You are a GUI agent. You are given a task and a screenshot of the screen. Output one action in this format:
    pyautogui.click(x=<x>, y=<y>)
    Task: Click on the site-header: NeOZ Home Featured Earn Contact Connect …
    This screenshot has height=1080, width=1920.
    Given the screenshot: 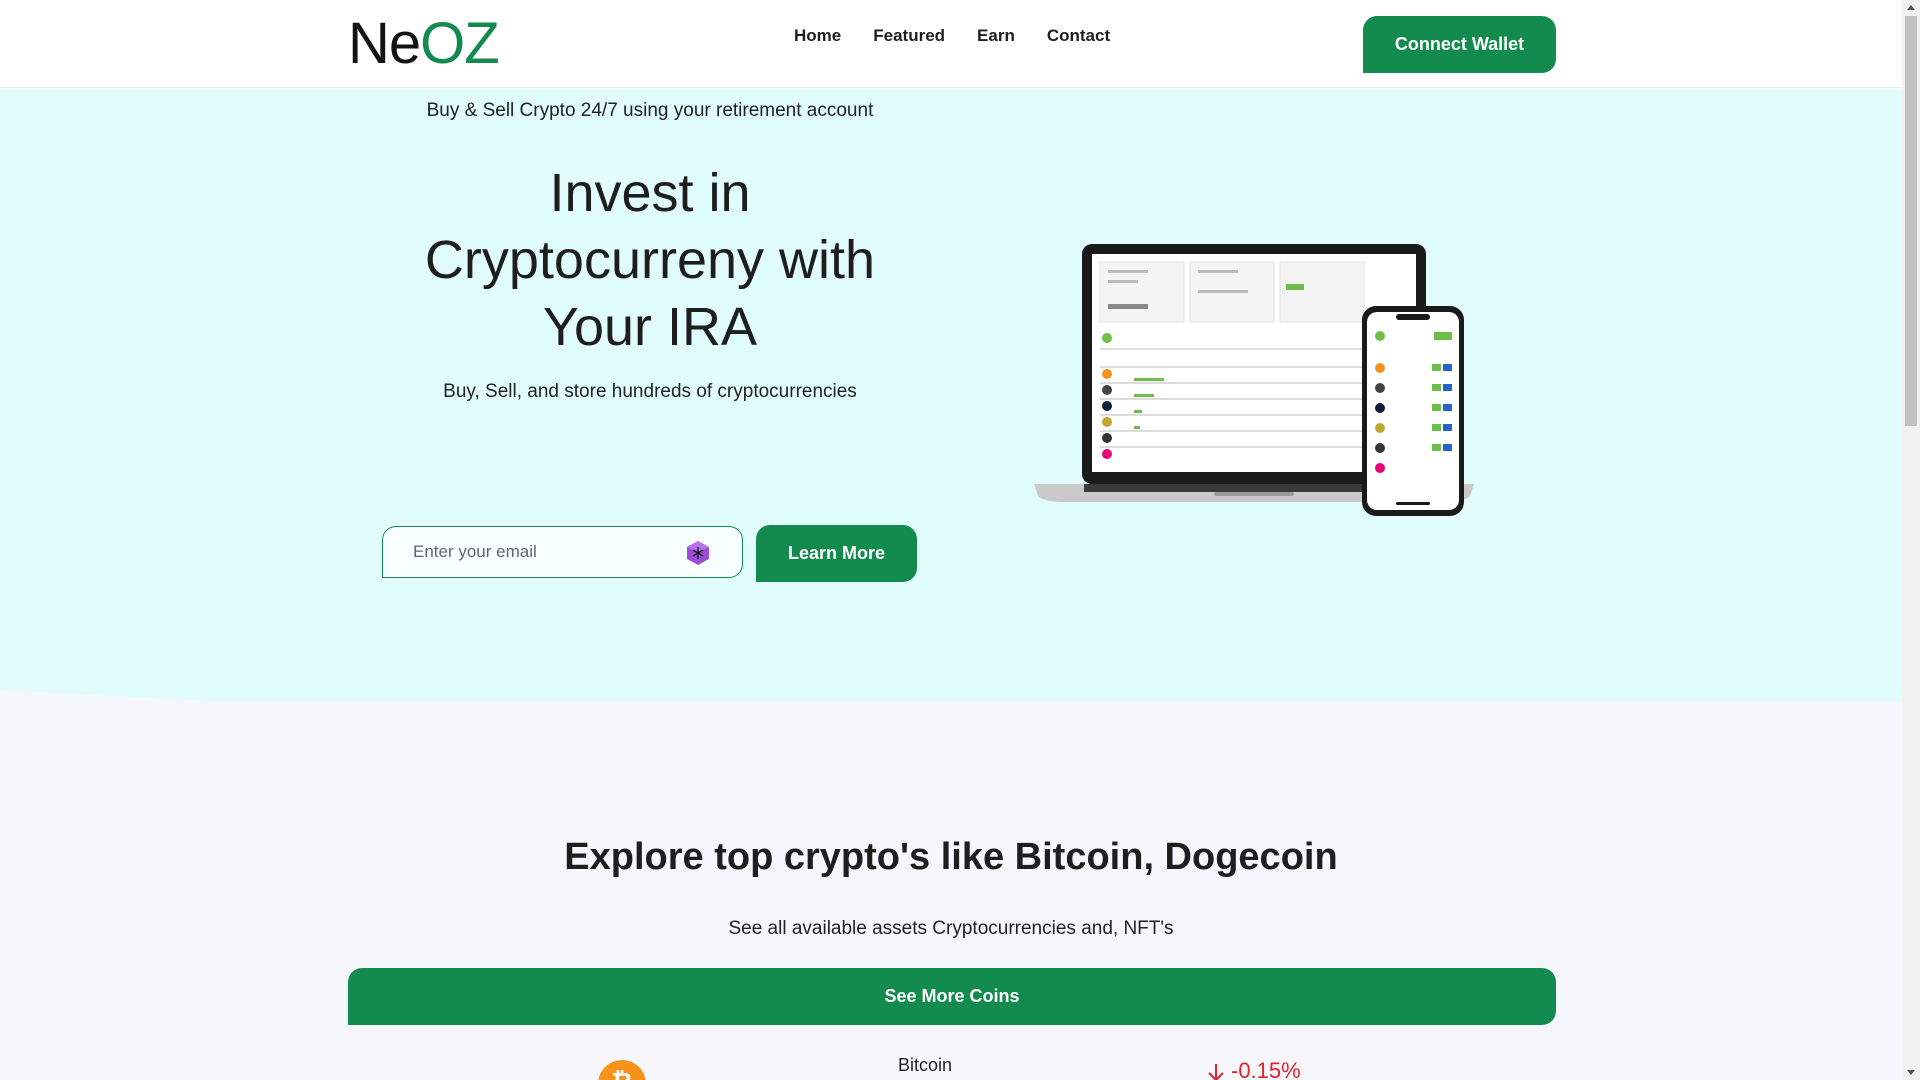 What is the action you would take?
    pyautogui.click(x=951, y=44)
    